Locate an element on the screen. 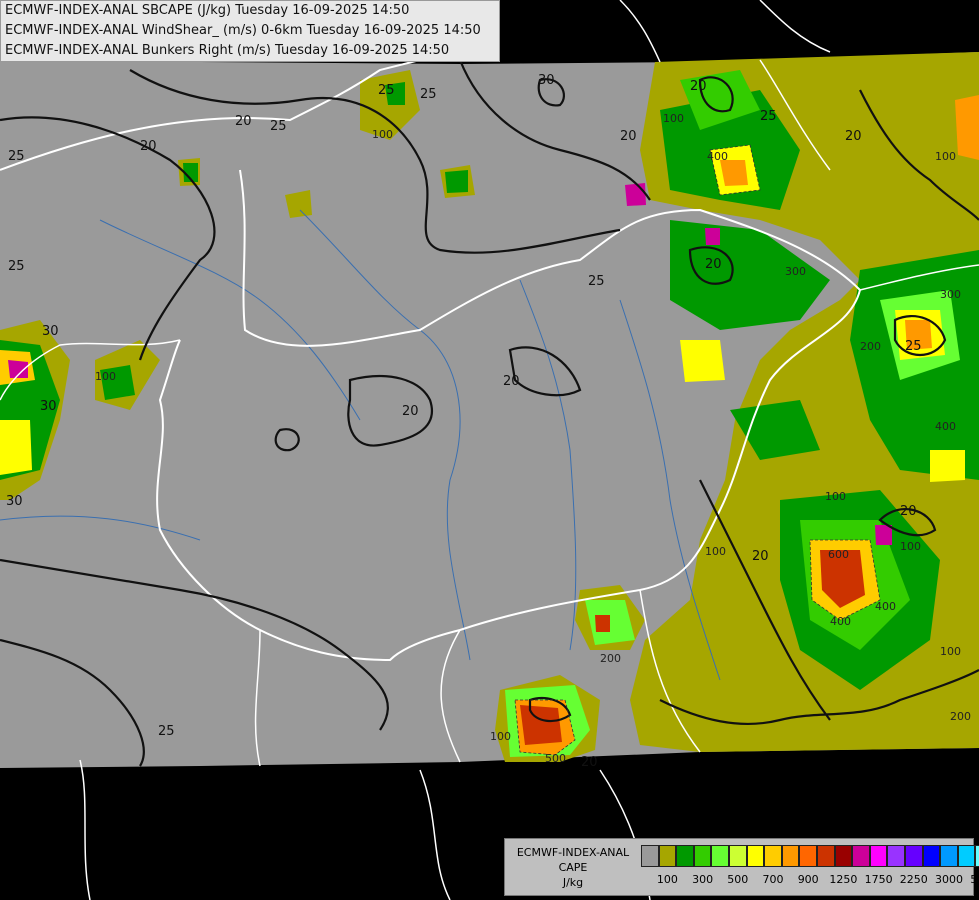 The width and height of the screenshot is (979, 900). legend-tick-label: 3000 is located at coordinates (949, 879).